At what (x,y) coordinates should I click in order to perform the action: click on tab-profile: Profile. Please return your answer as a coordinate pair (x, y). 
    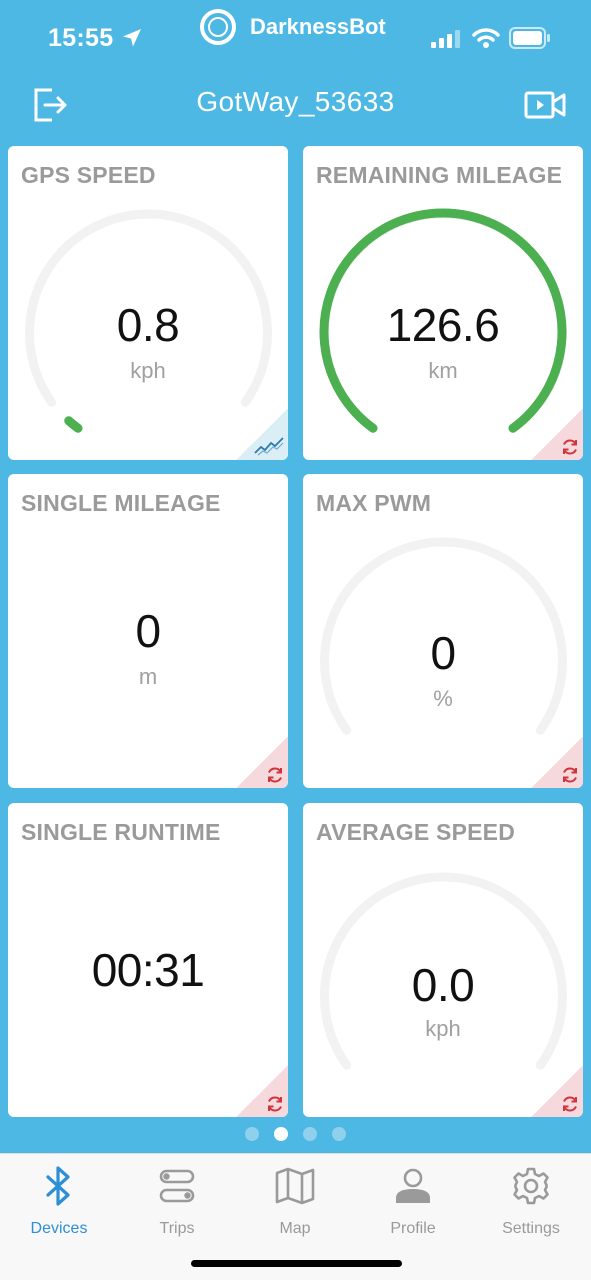
    Looking at the image, I should click on (413, 1201).